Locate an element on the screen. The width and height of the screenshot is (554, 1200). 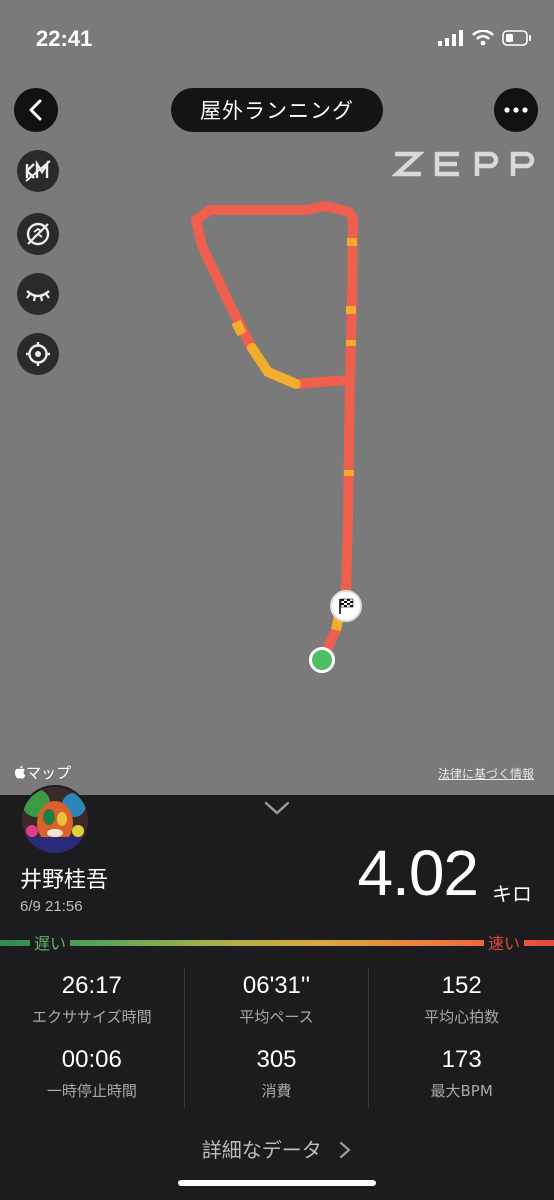
stat-label: 消費 is located at coordinates (276, 1091).